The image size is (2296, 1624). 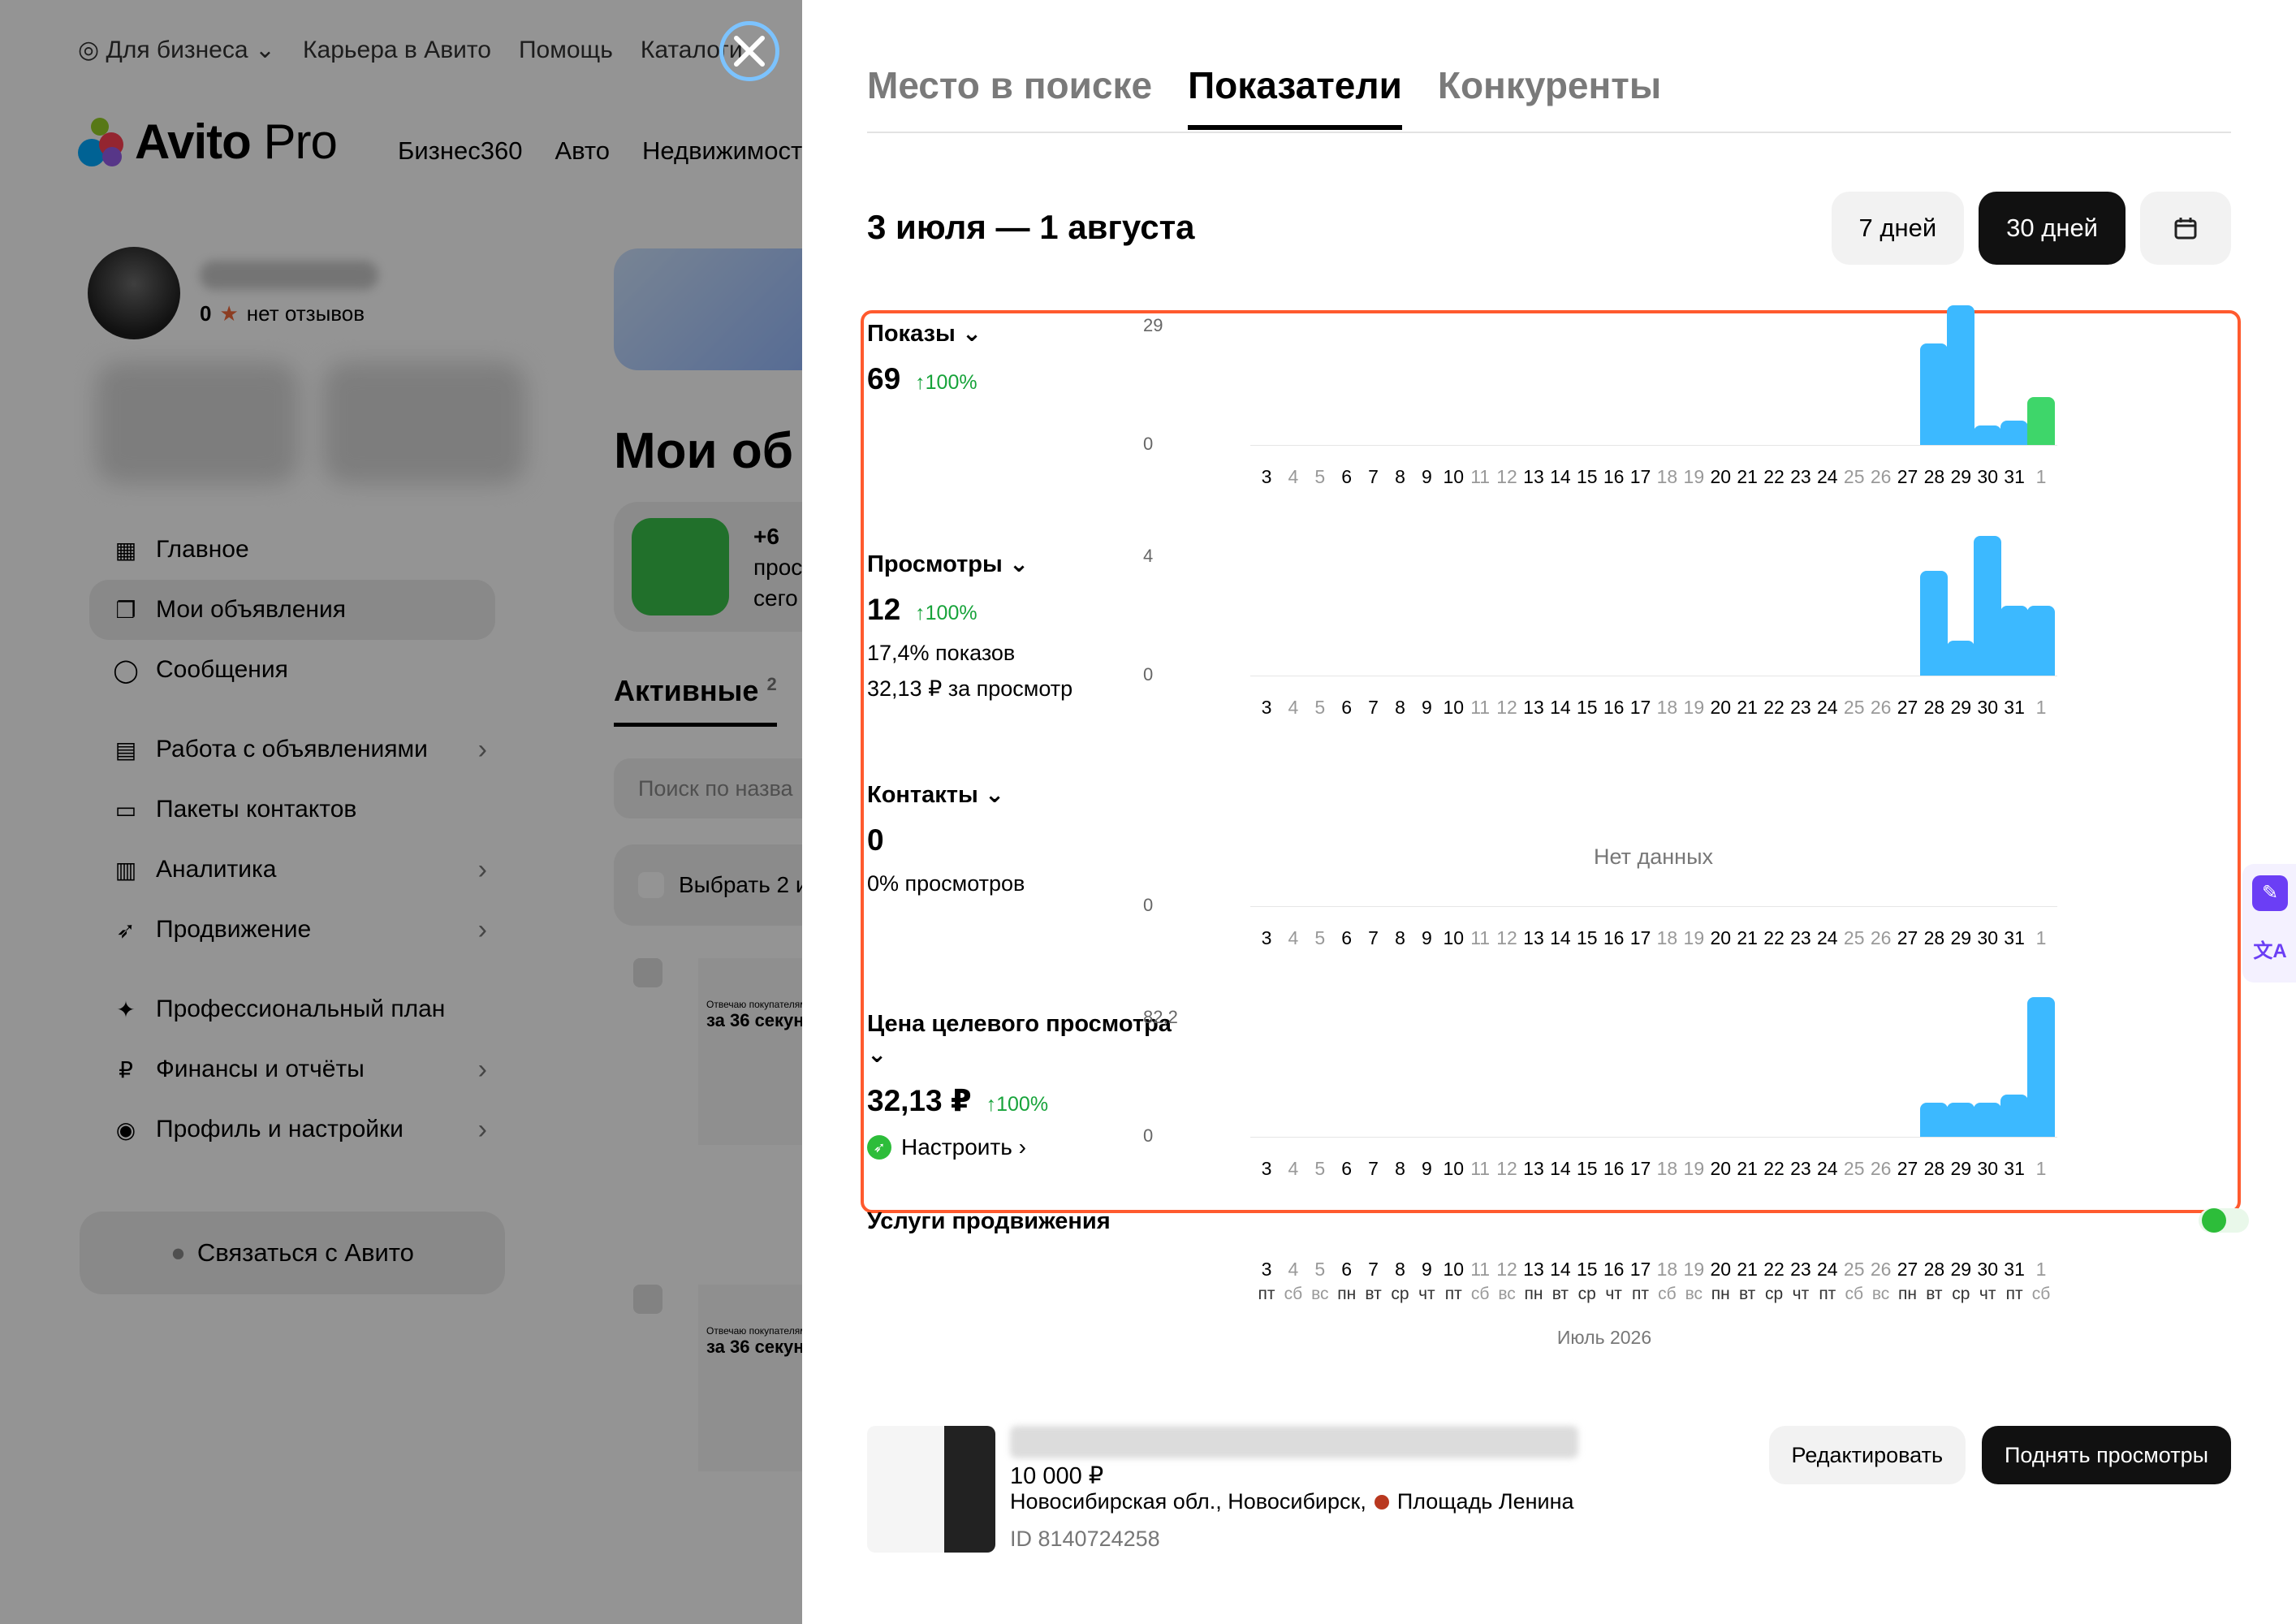 What do you see at coordinates (2107, 1455) in the screenshot?
I see `boost-views-button: Поднять просмотры` at bounding box center [2107, 1455].